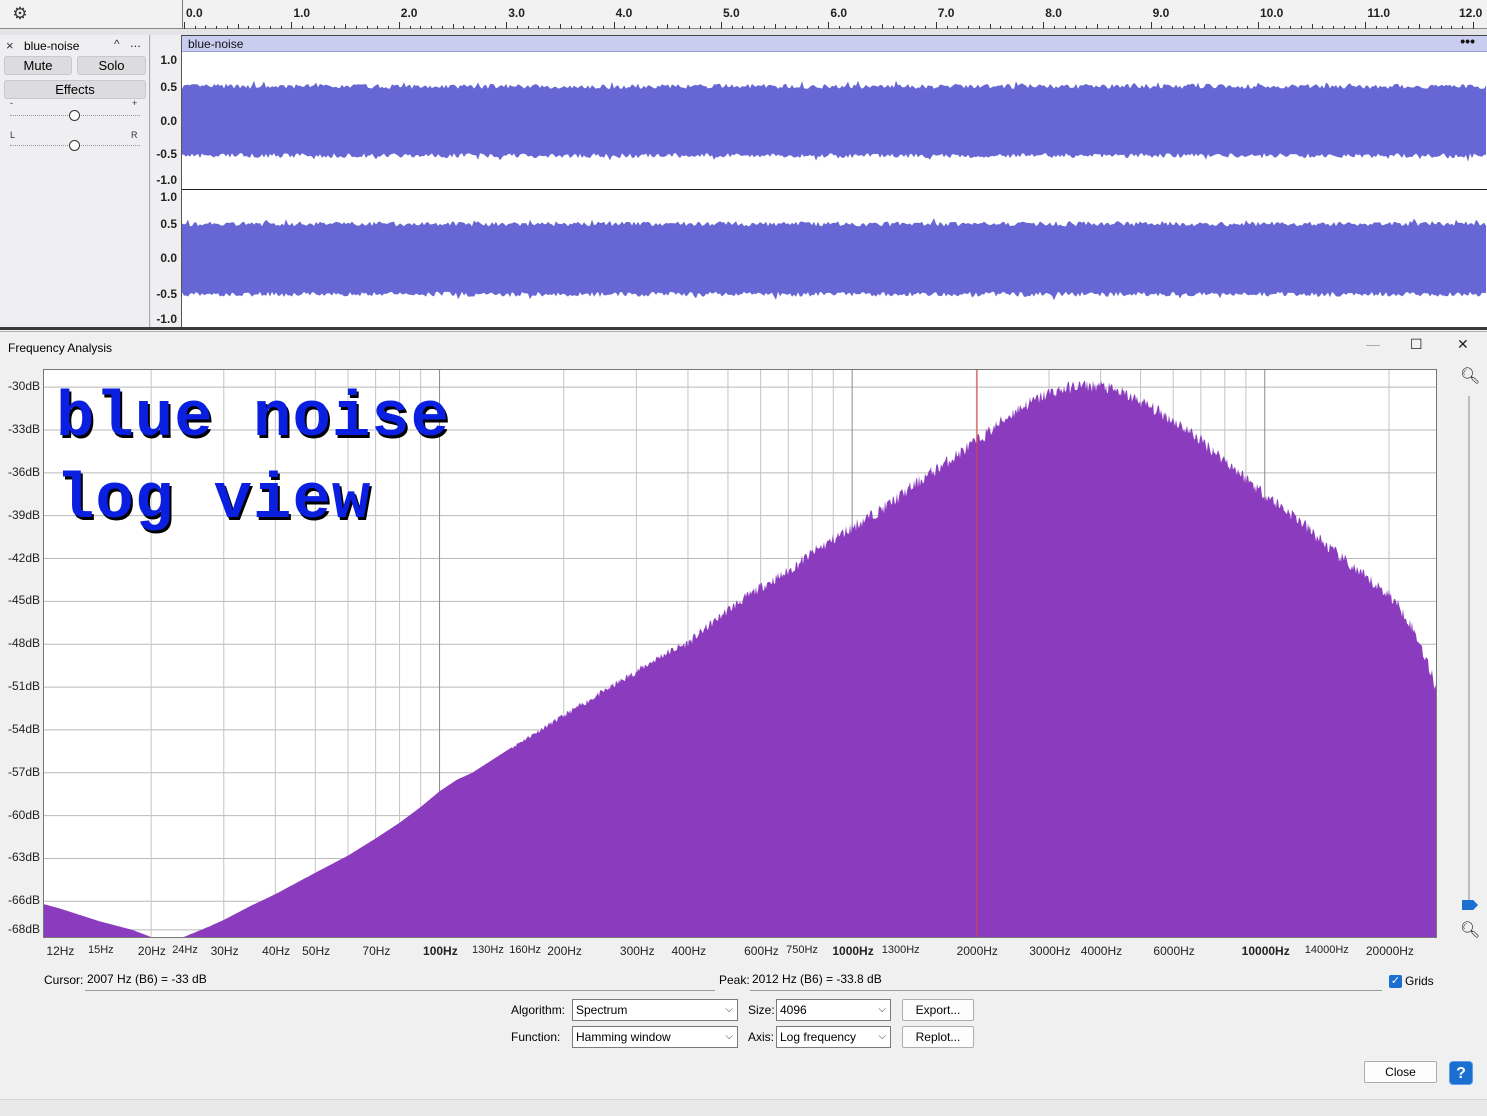  What do you see at coordinates (655, 1010) in the screenshot?
I see `algorithm-select: Spectrum ⌵` at bounding box center [655, 1010].